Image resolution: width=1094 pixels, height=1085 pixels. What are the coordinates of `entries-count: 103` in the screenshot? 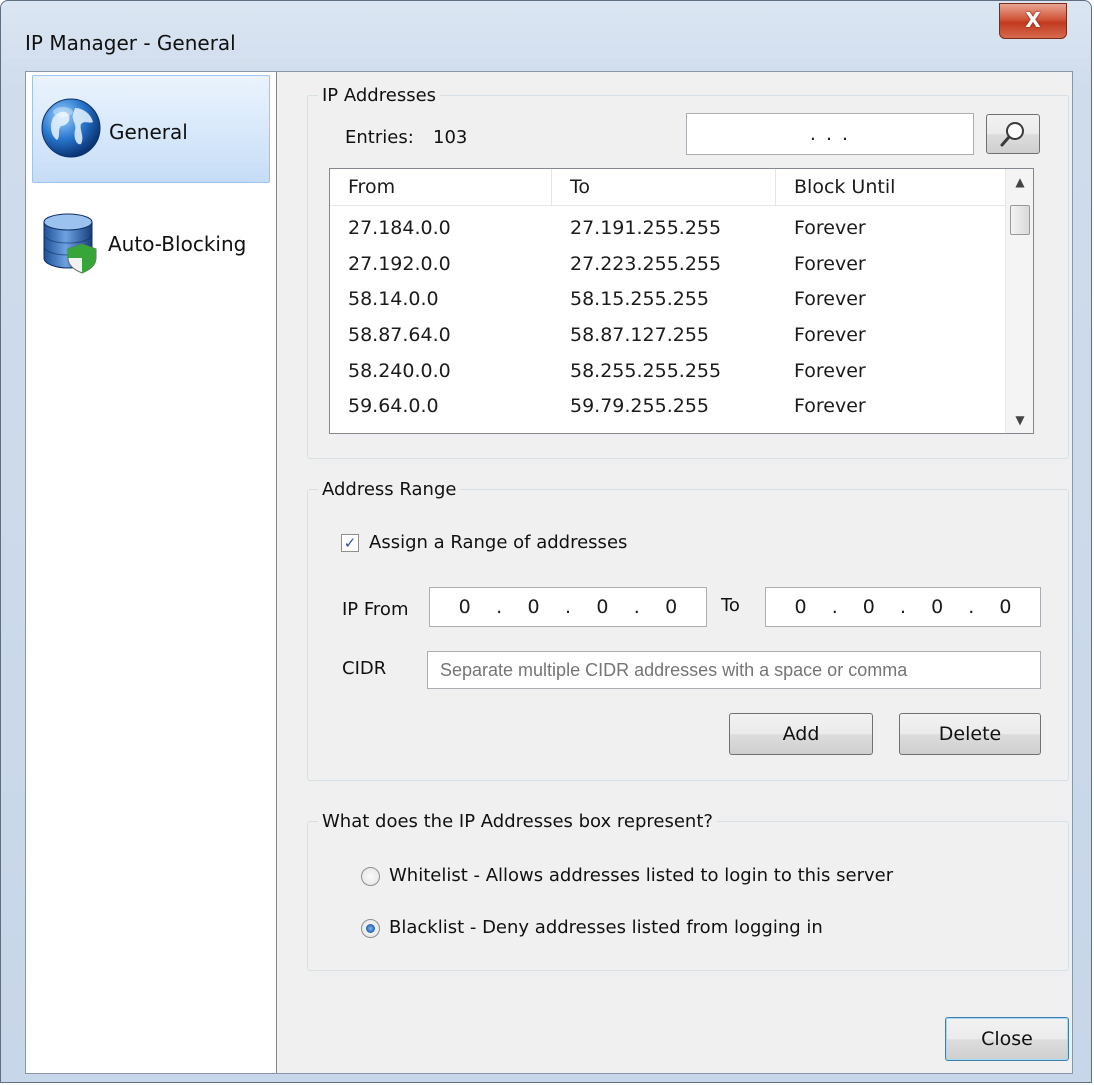 It's located at (450, 137).